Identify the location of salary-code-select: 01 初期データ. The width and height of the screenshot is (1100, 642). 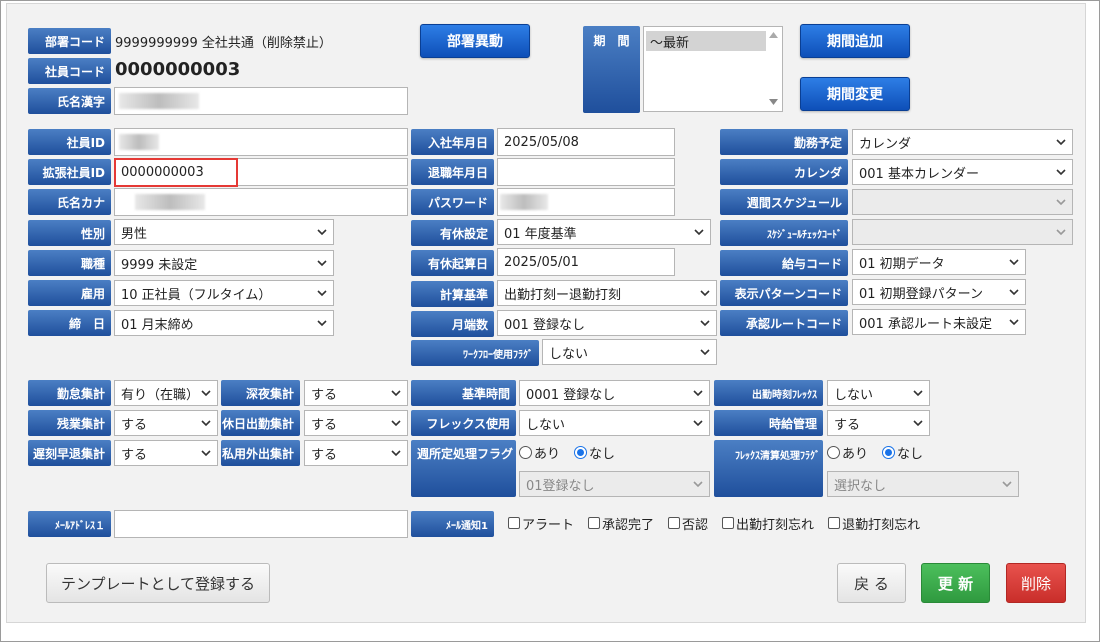
(939, 262).